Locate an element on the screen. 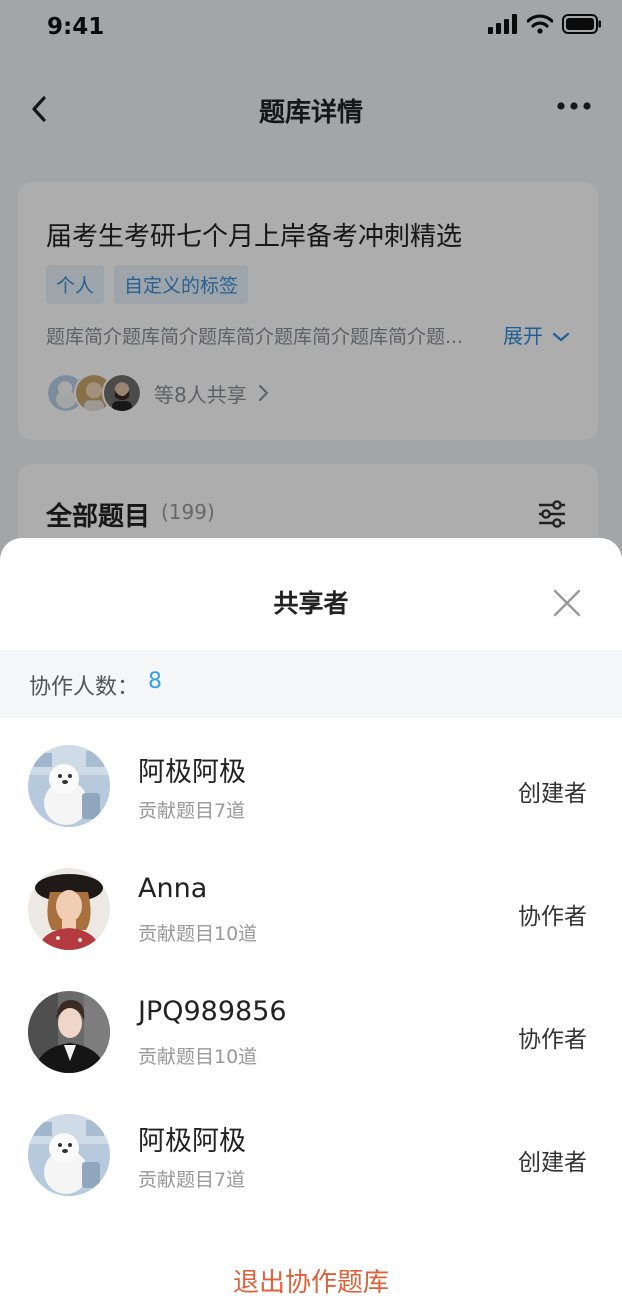  close-icon is located at coordinates (567, 603).